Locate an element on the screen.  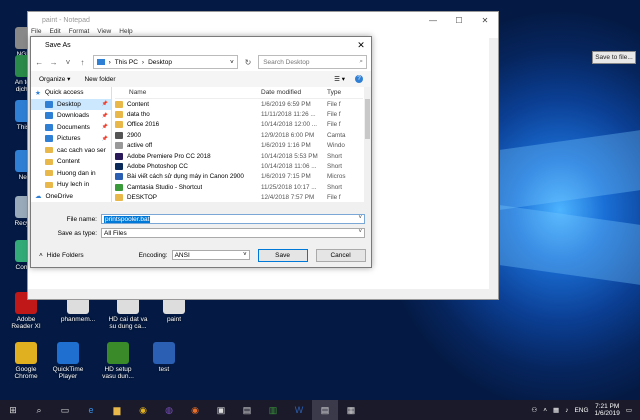
language-indicator: ENG is located at coordinates (581, 410).